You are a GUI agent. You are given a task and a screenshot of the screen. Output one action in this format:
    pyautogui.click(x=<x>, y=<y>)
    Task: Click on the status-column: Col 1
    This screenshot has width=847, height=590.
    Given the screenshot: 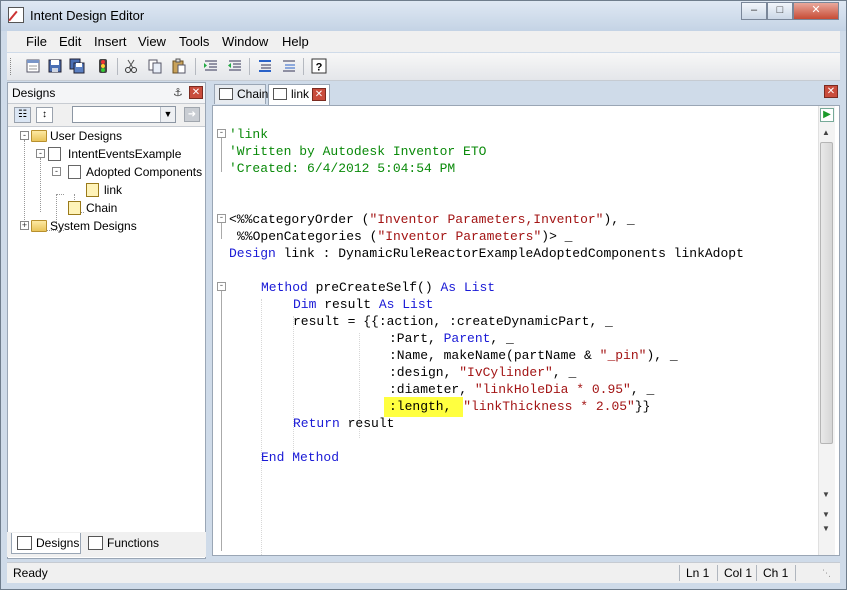 What is the action you would take?
    pyautogui.click(x=738, y=573)
    